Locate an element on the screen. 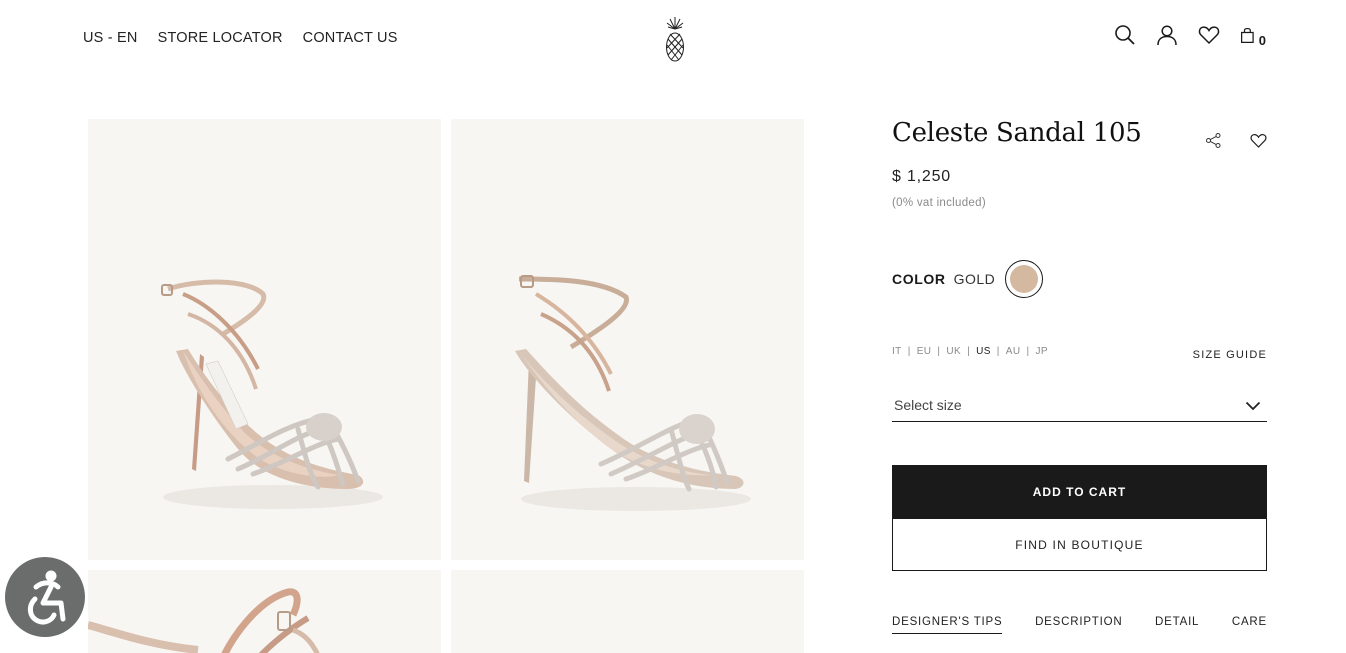  size-system-us: US is located at coordinates (983, 351).